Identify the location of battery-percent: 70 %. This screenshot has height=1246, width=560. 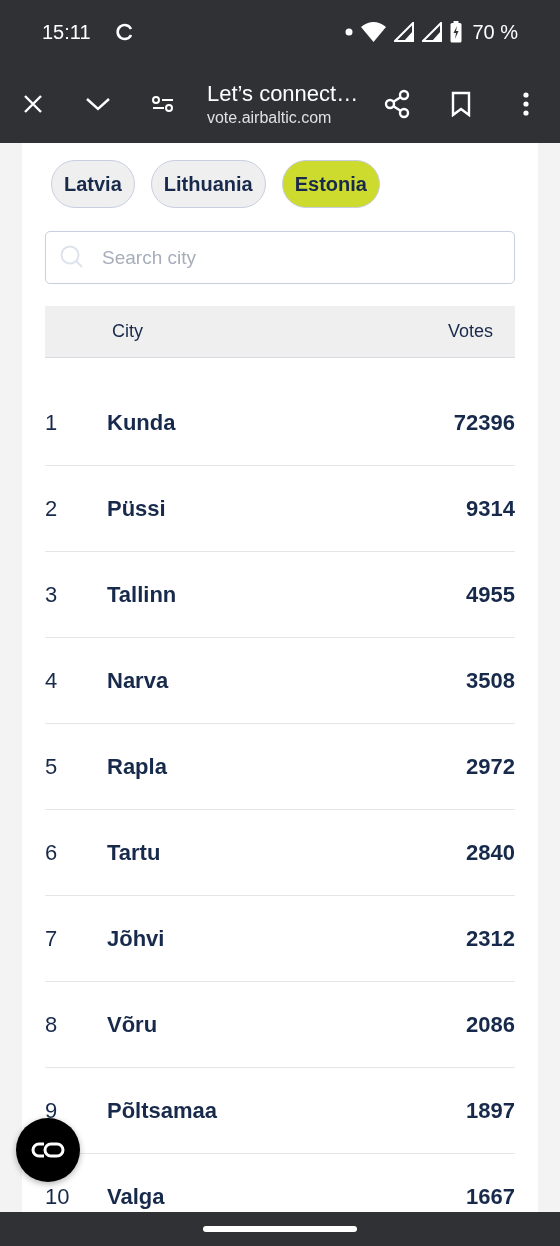
(495, 32).